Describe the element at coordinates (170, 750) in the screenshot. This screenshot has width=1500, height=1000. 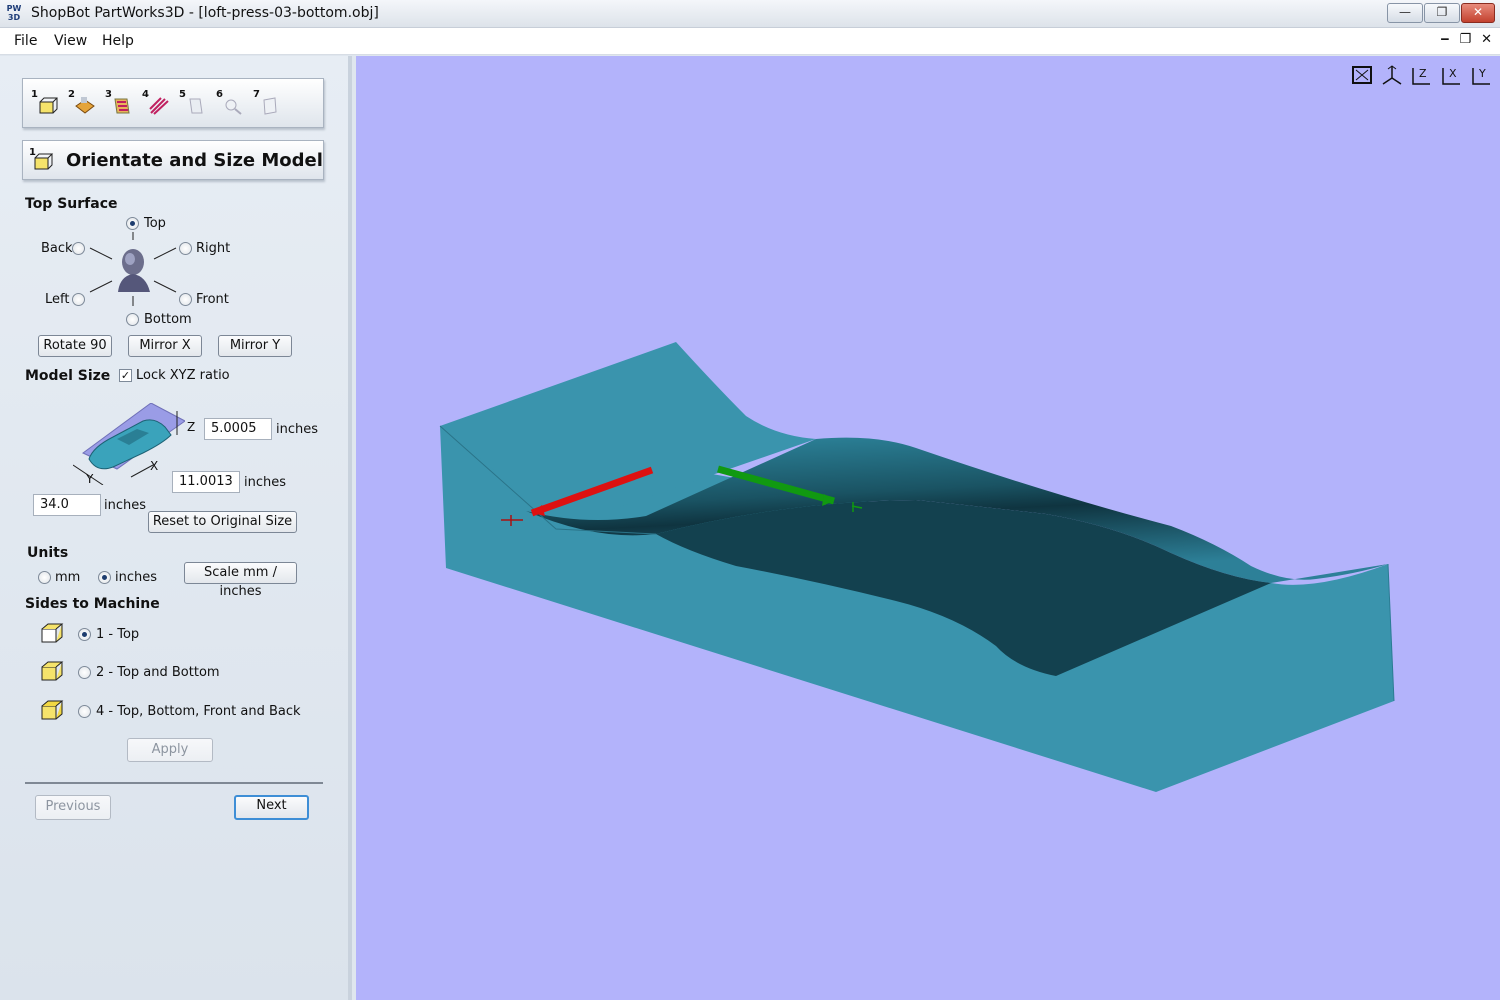
I see `apply-button: Apply` at that location.